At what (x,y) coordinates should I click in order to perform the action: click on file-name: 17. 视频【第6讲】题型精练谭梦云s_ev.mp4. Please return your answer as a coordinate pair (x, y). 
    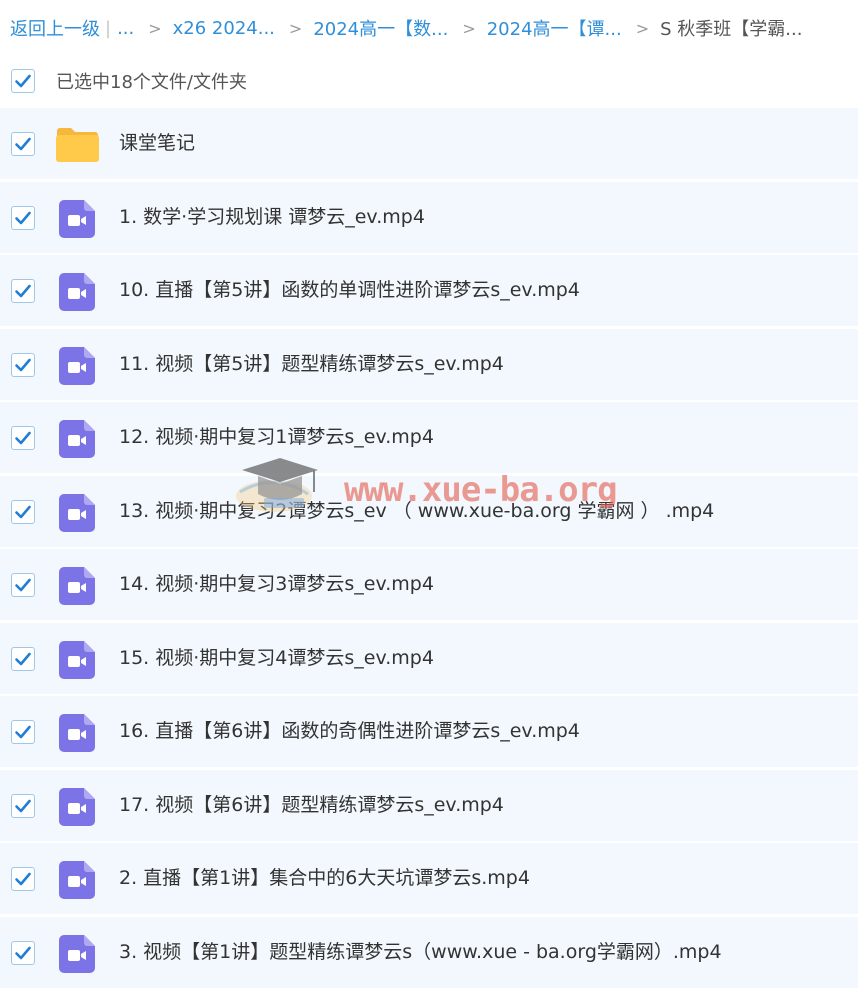
    Looking at the image, I should click on (311, 805).